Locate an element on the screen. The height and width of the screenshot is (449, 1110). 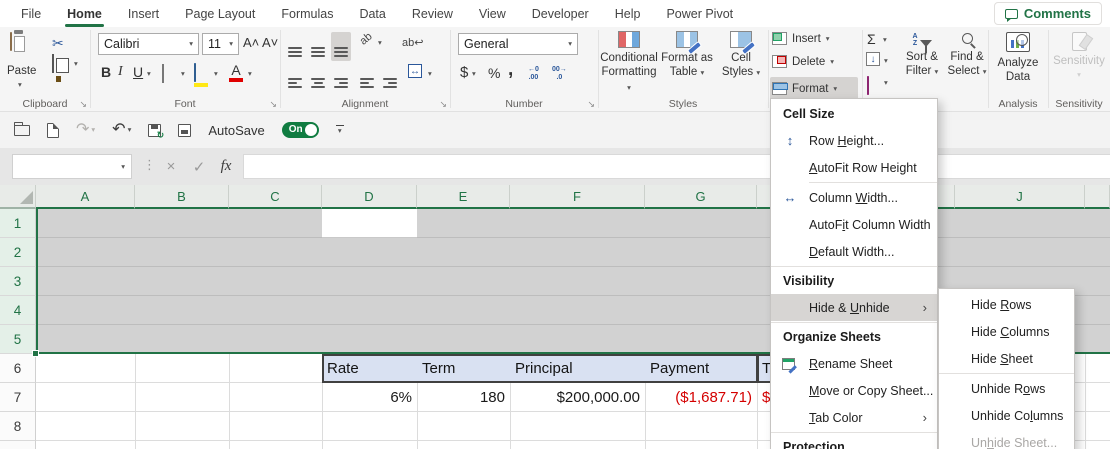
underline-button: U is located at coordinates (138, 72).